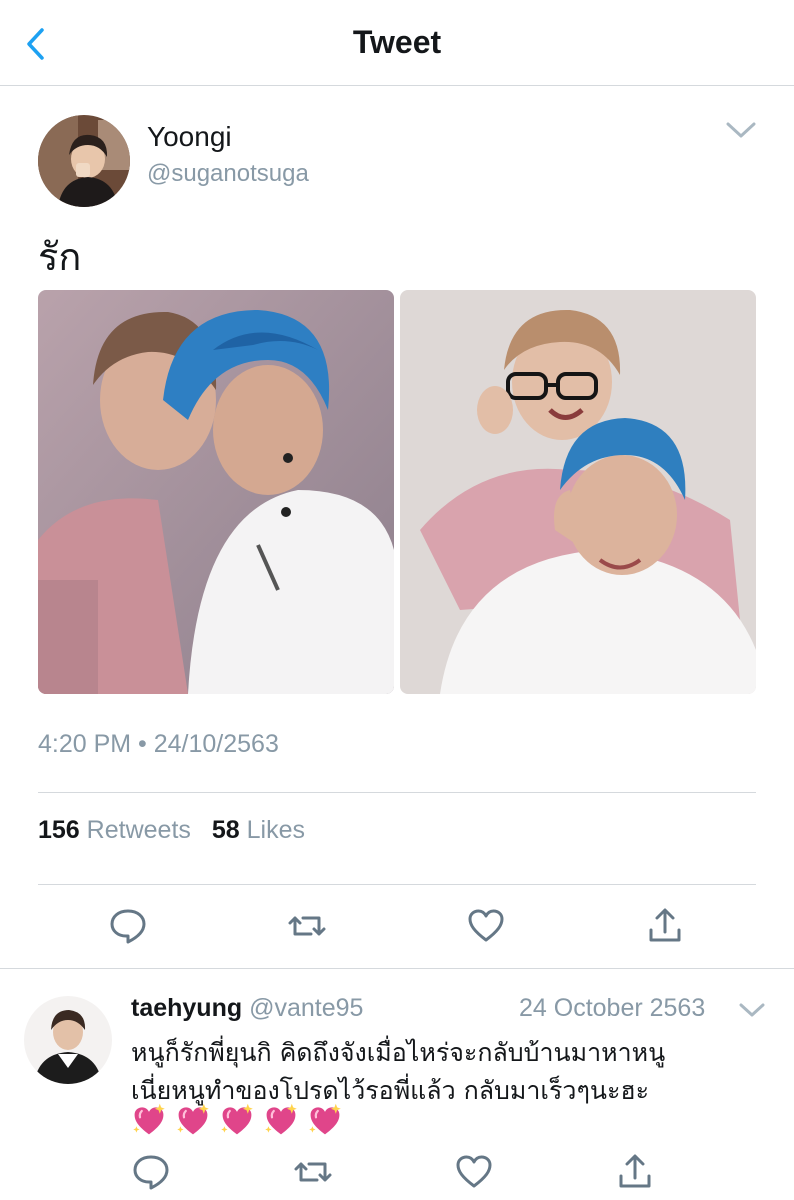 Image resolution: width=794 pixels, height=1200 pixels. I want to click on retweet-label: Retweets, so click(138, 830).